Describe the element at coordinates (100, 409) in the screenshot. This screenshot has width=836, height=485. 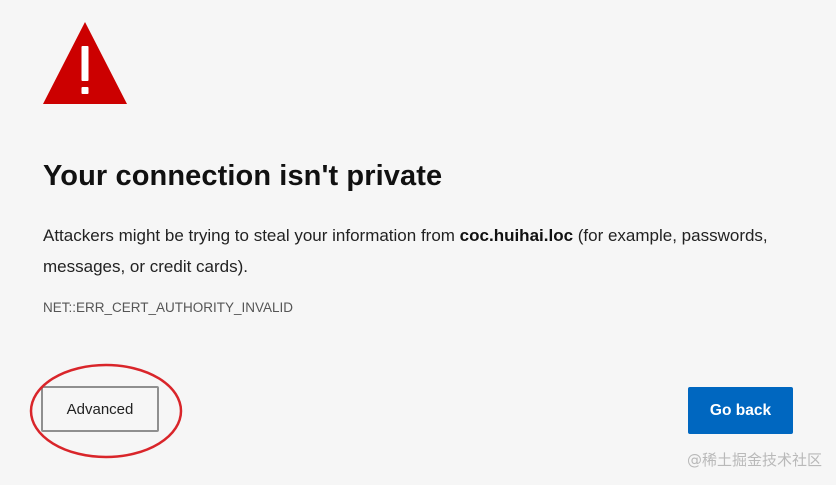
I see `advanced-button: Advanced` at that location.